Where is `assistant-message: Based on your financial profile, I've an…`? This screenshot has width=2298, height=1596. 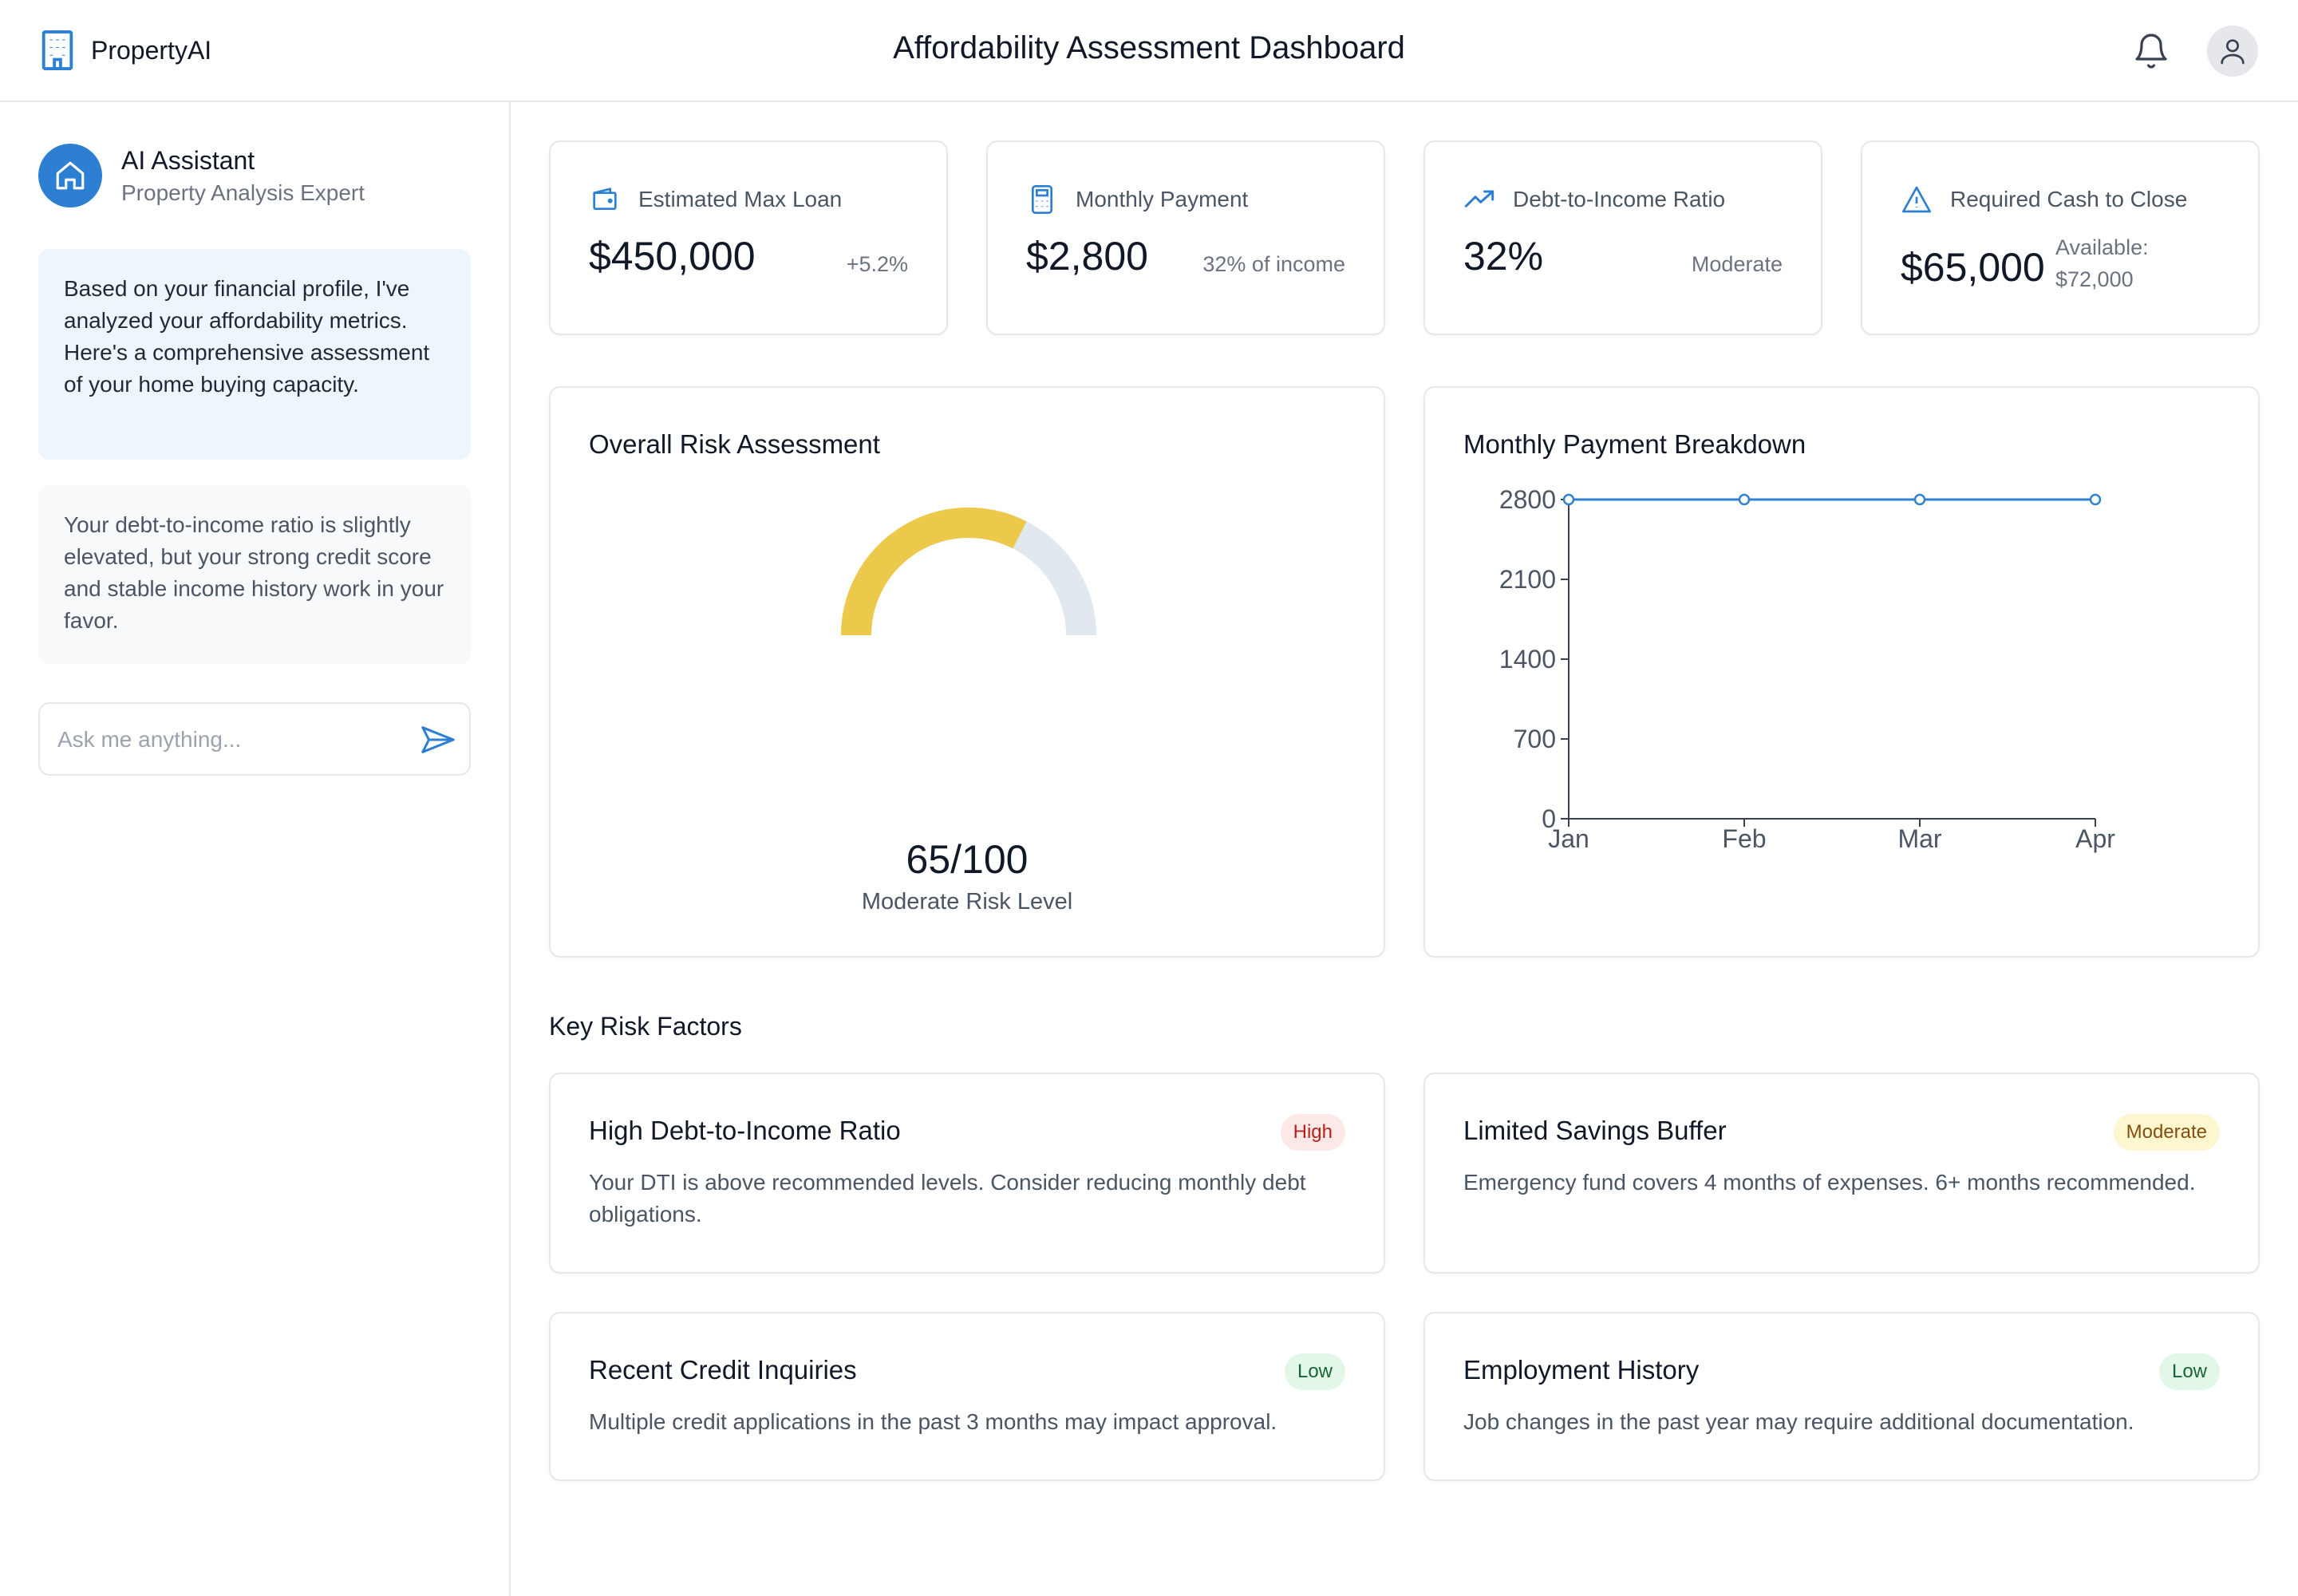 assistant-message: Based on your financial profile, I've an… is located at coordinates (254, 354).